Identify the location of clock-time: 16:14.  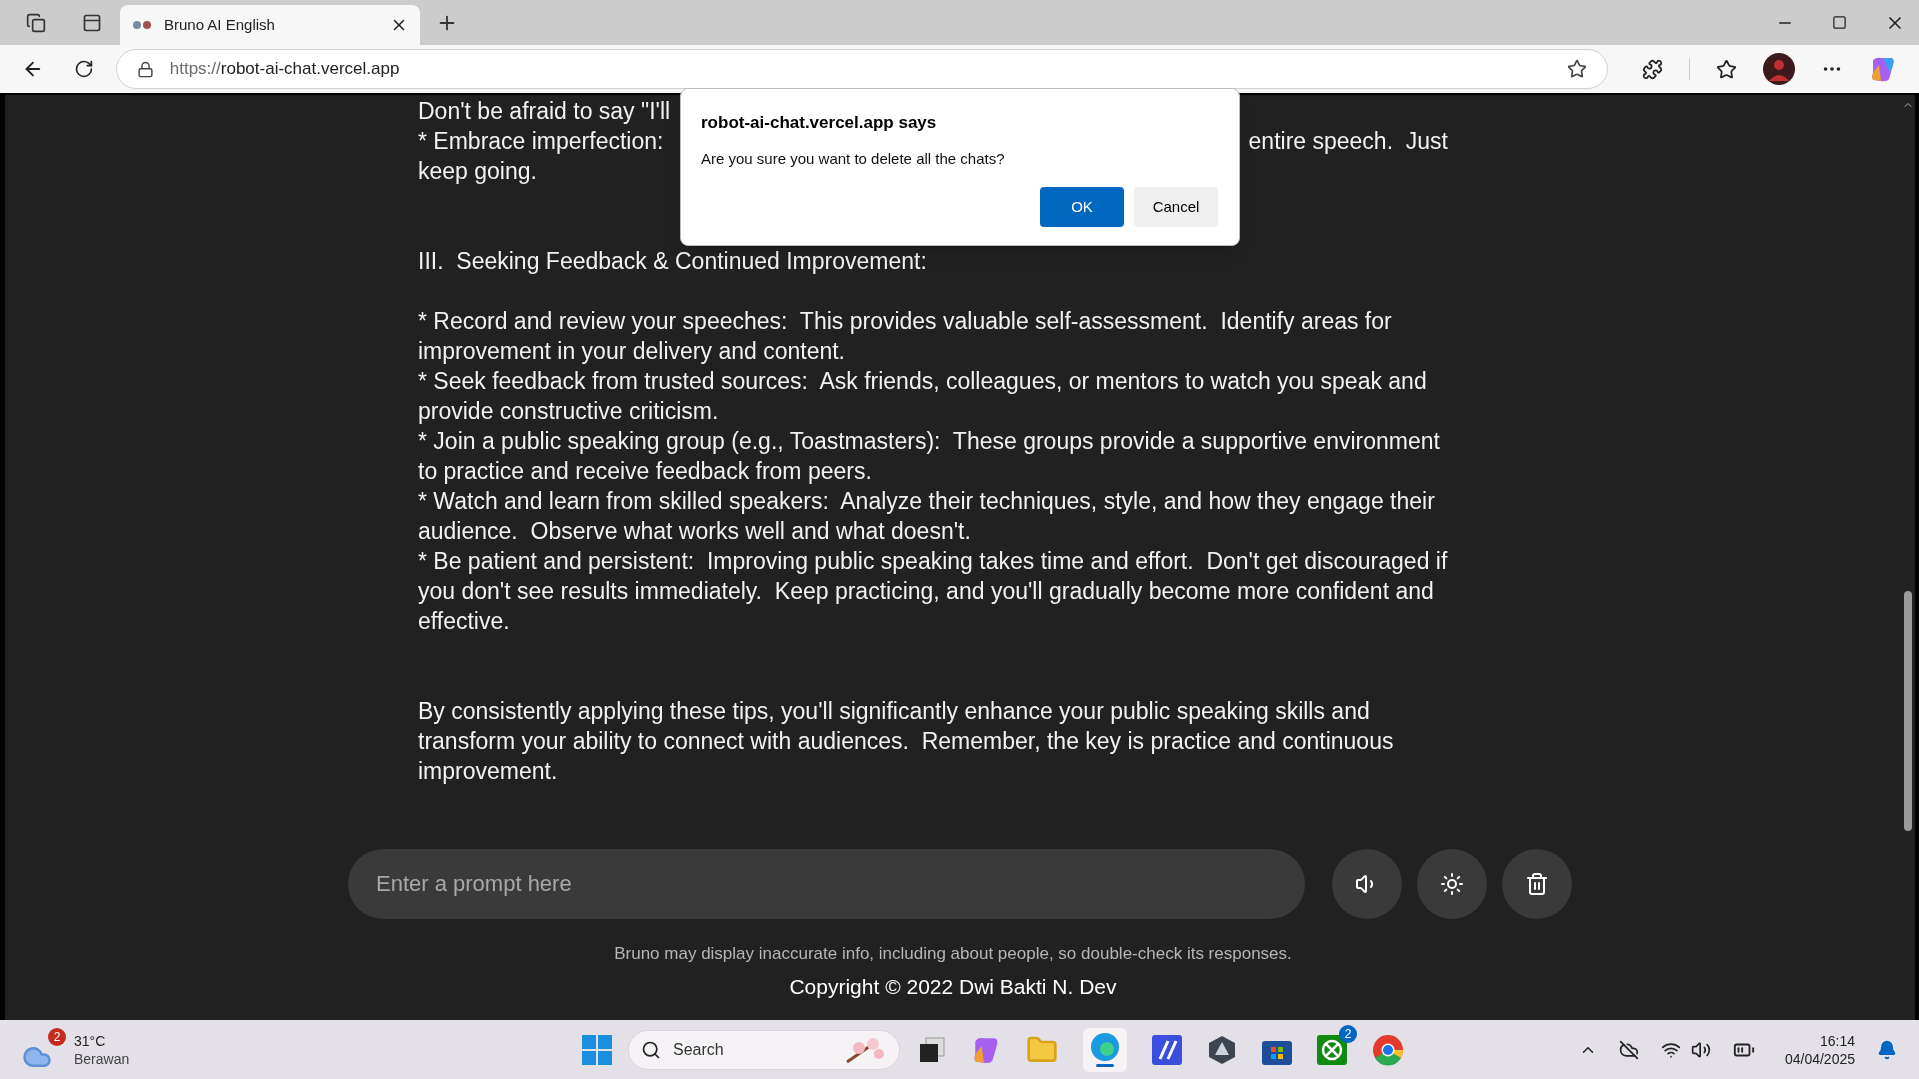
(1837, 1040).